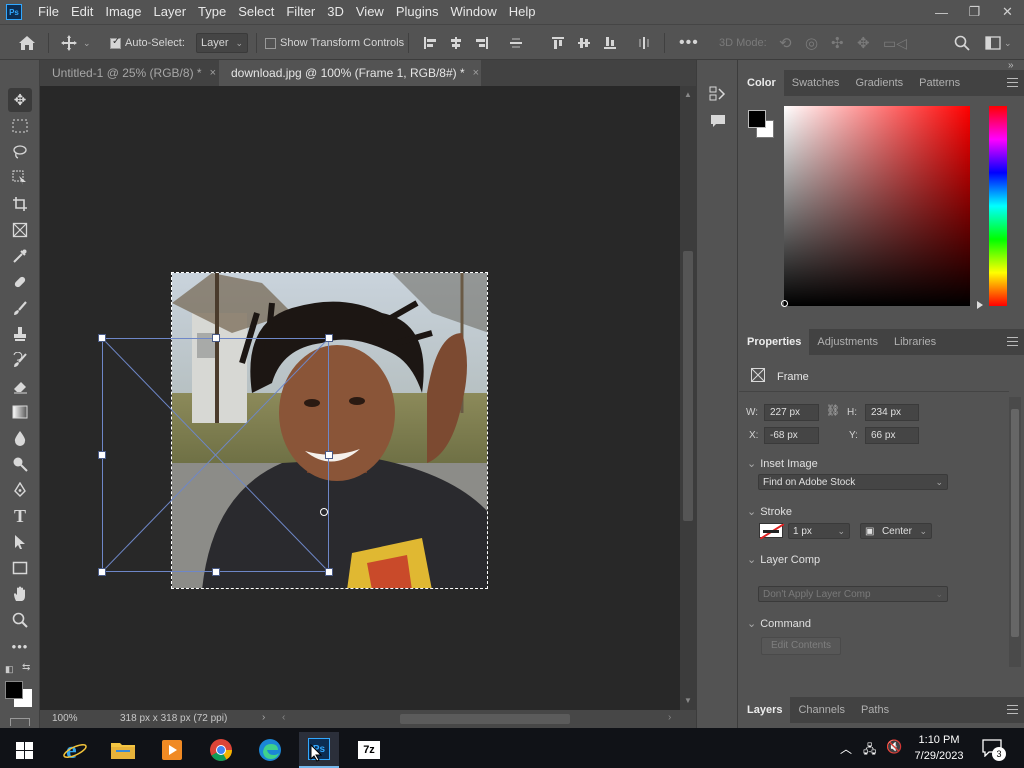 This screenshot has width=1024, height=768. I want to click on status-menu-chevron-icon: ›, so click(263, 717).